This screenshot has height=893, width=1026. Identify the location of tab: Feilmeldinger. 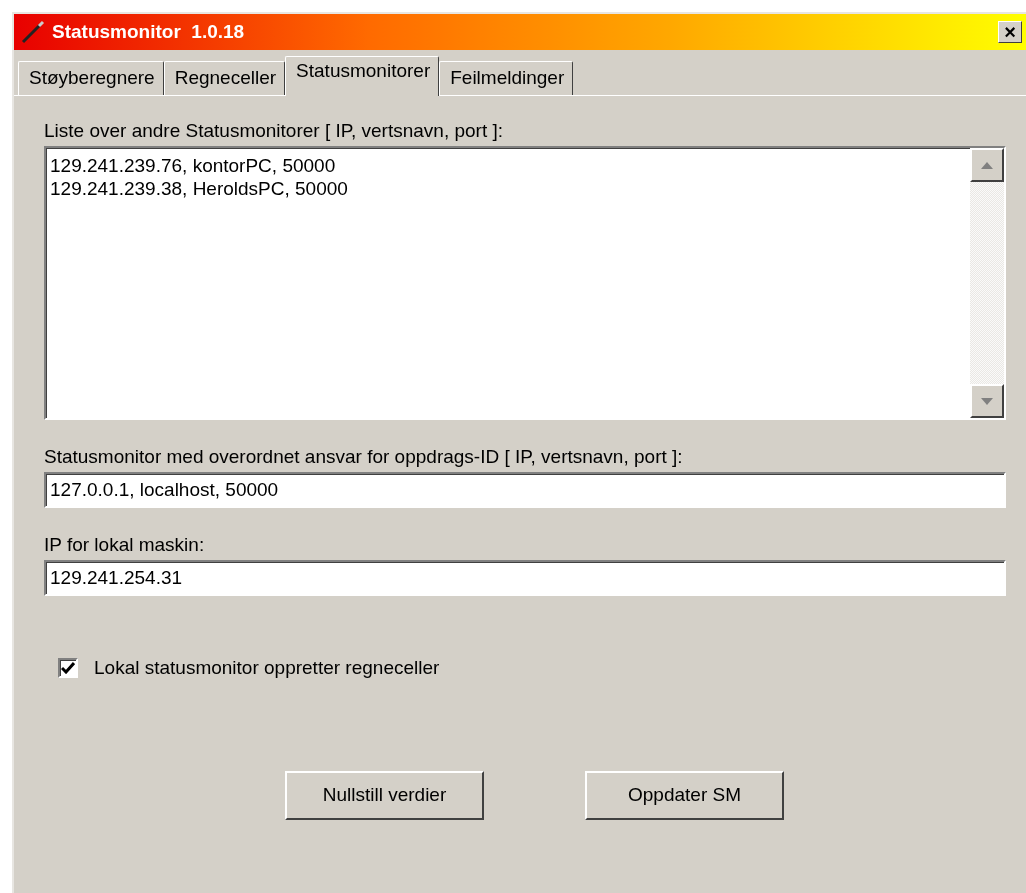
(506, 78).